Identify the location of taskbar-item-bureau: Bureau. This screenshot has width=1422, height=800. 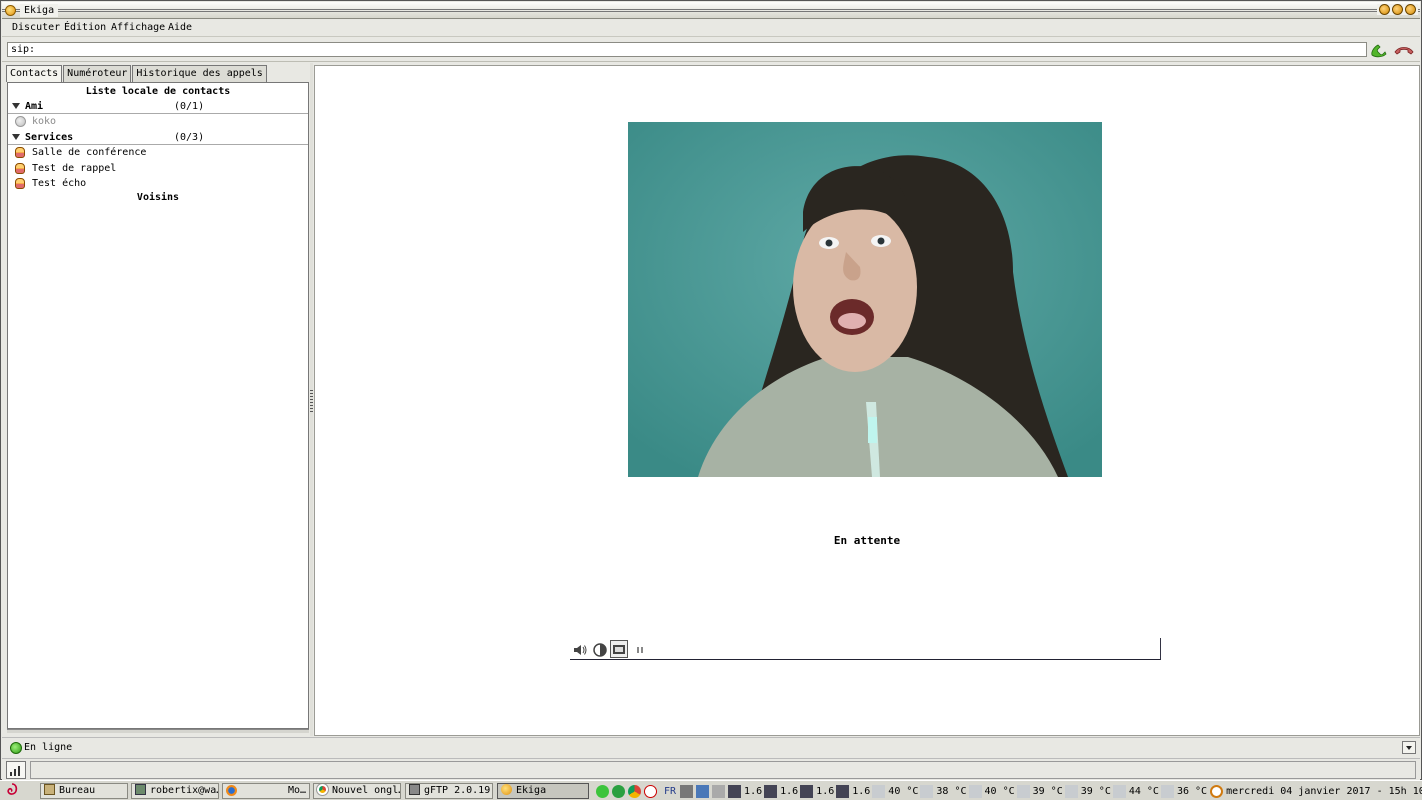
(84, 791).